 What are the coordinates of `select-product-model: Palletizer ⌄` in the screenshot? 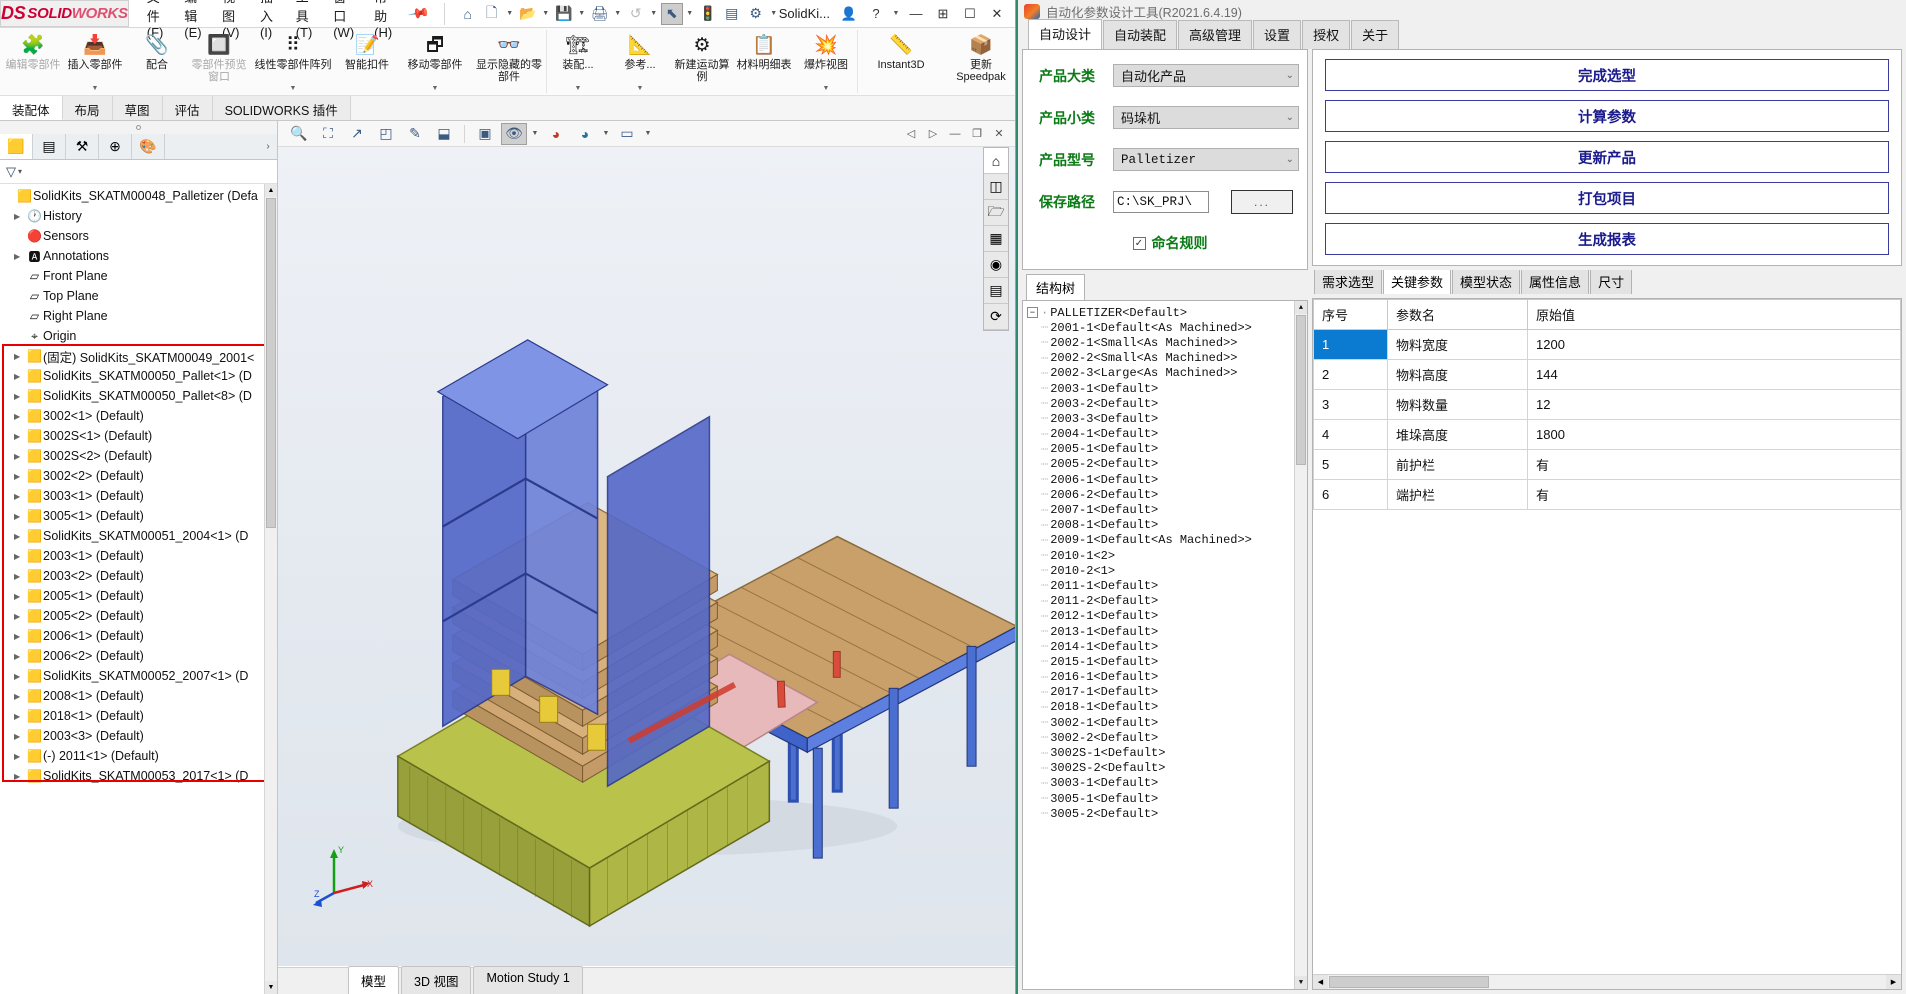 It's located at (1206, 159).